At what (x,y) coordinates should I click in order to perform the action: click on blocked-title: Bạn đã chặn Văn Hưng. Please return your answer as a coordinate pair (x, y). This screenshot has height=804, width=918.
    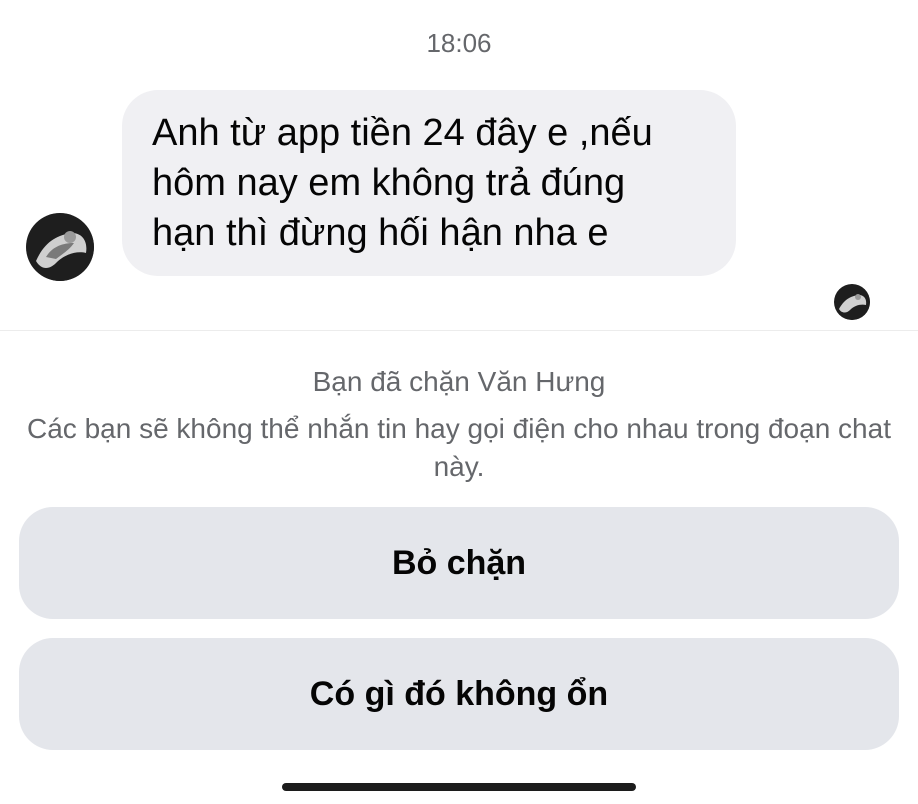
    Looking at the image, I should click on (459, 381).